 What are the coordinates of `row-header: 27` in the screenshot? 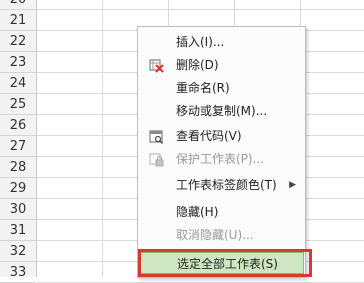 It's located at (18, 146).